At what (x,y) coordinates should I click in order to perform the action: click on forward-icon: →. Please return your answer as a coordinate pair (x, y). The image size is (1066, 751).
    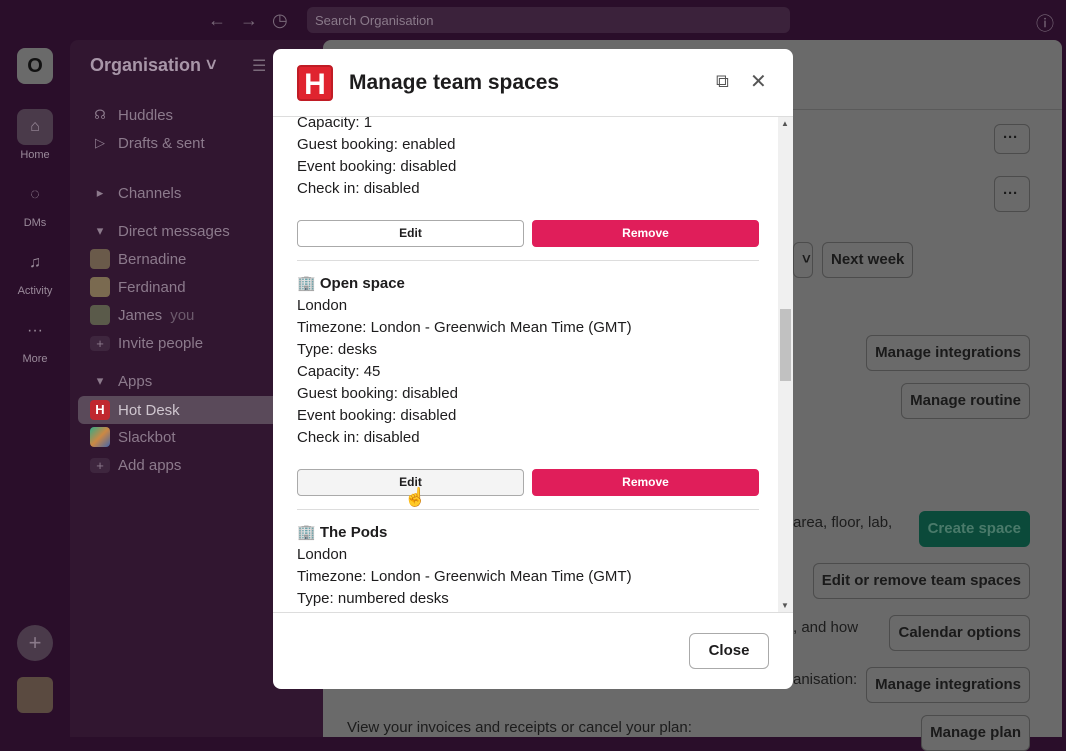
    Looking at the image, I should click on (249, 20).